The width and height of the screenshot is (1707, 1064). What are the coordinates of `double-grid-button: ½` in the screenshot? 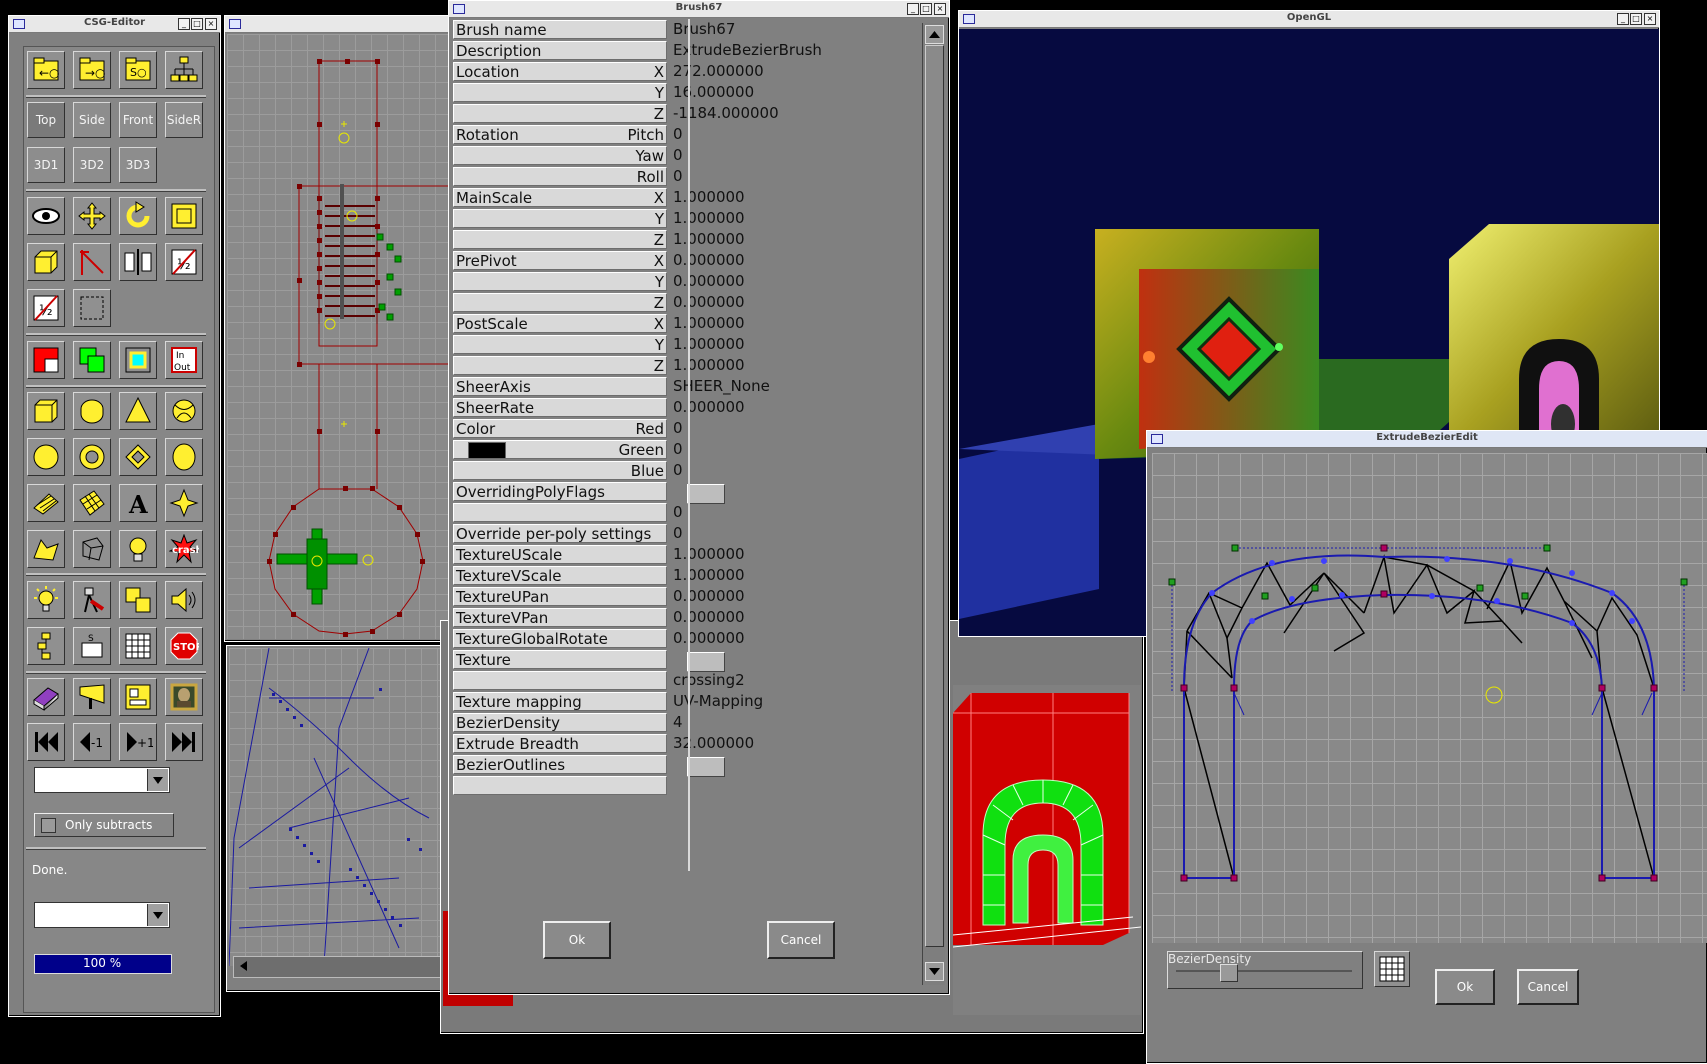 It's located at (46, 308).